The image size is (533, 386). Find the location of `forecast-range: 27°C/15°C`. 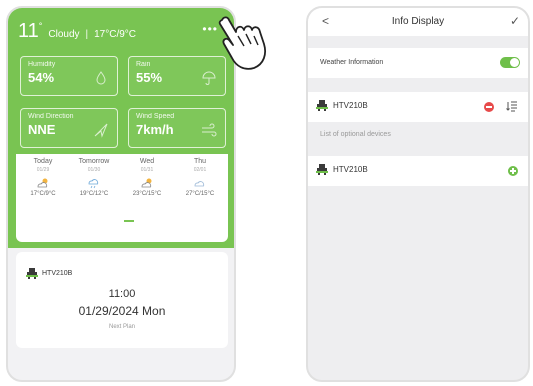

forecast-range: 27°C/15°C is located at coordinates (200, 194).